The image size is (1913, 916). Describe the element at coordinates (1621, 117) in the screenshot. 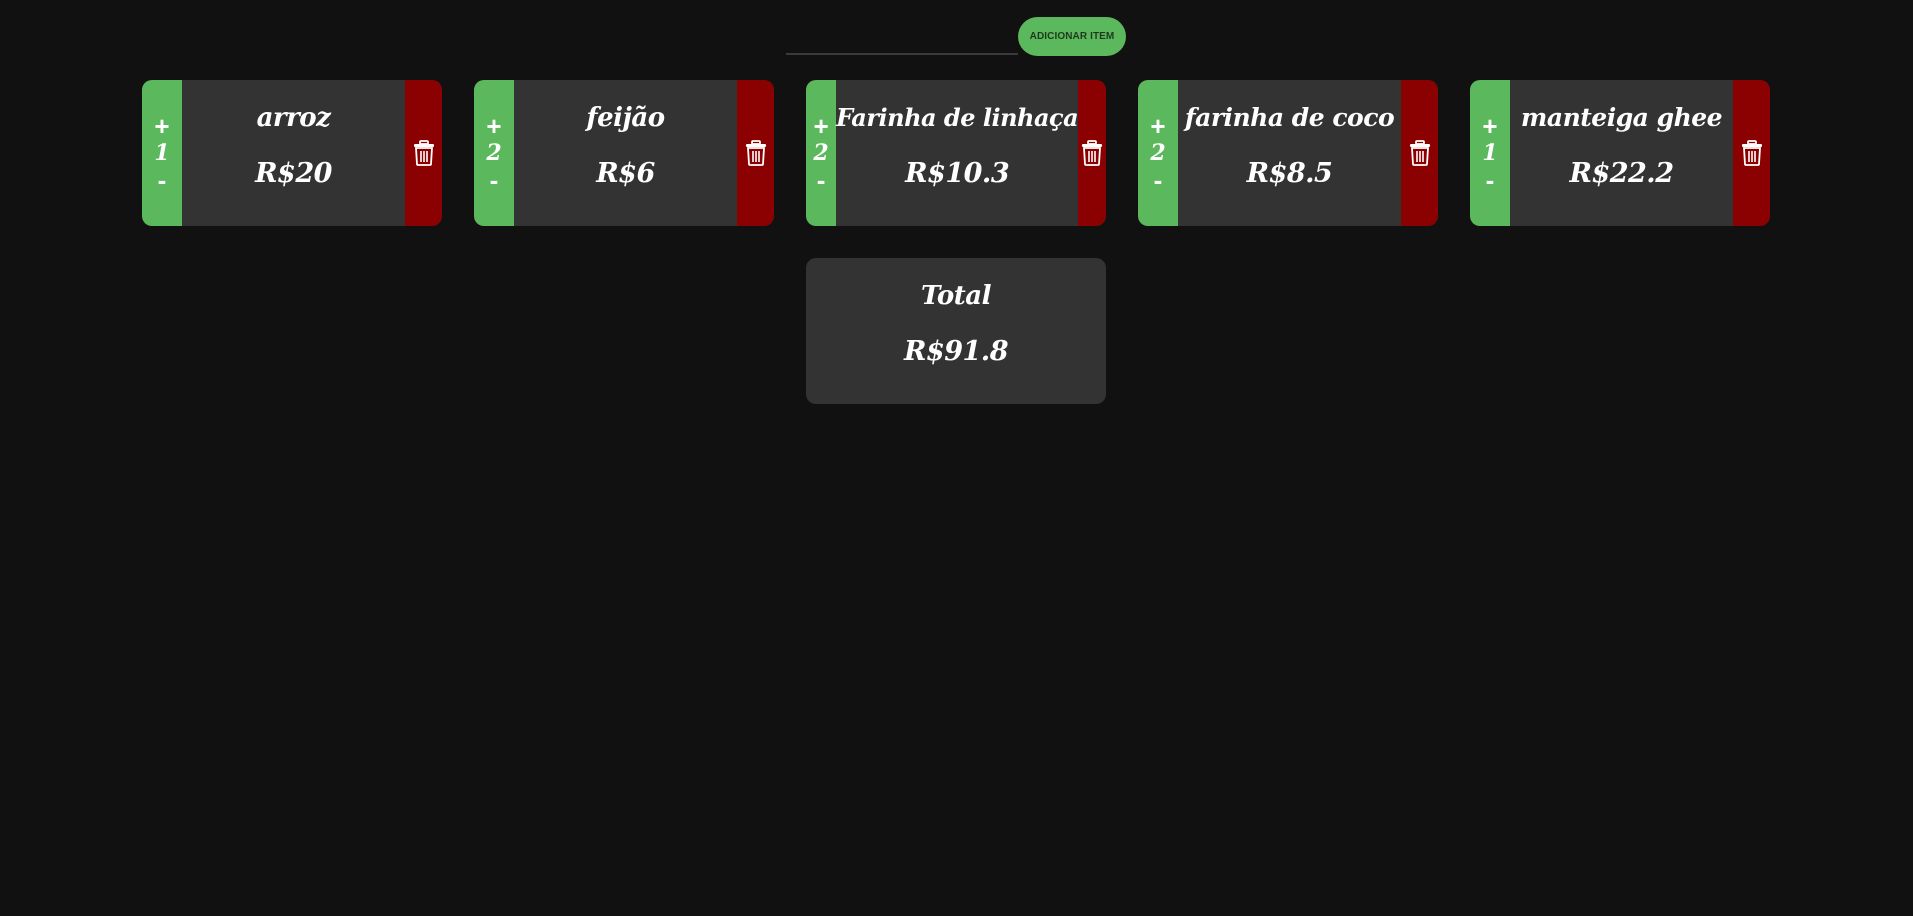

I see `item-name: manteiga ghee` at that location.